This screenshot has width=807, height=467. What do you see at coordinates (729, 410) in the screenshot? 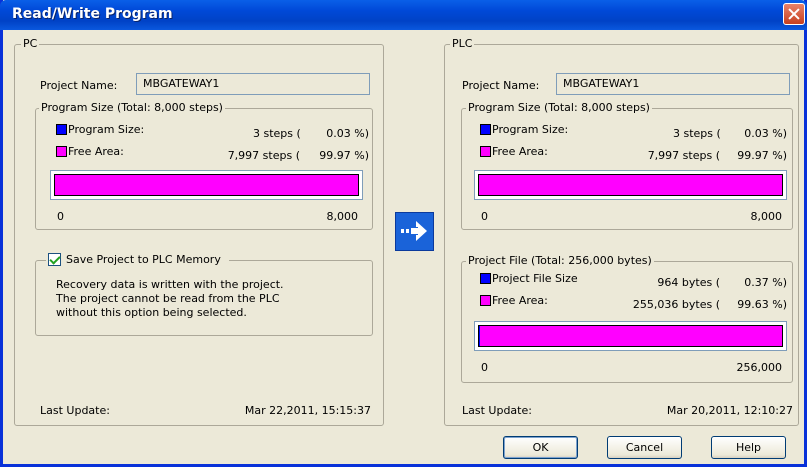
I see `plc-last-update-value: Mar 20,2011, 12:10:27` at bounding box center [729, 410].